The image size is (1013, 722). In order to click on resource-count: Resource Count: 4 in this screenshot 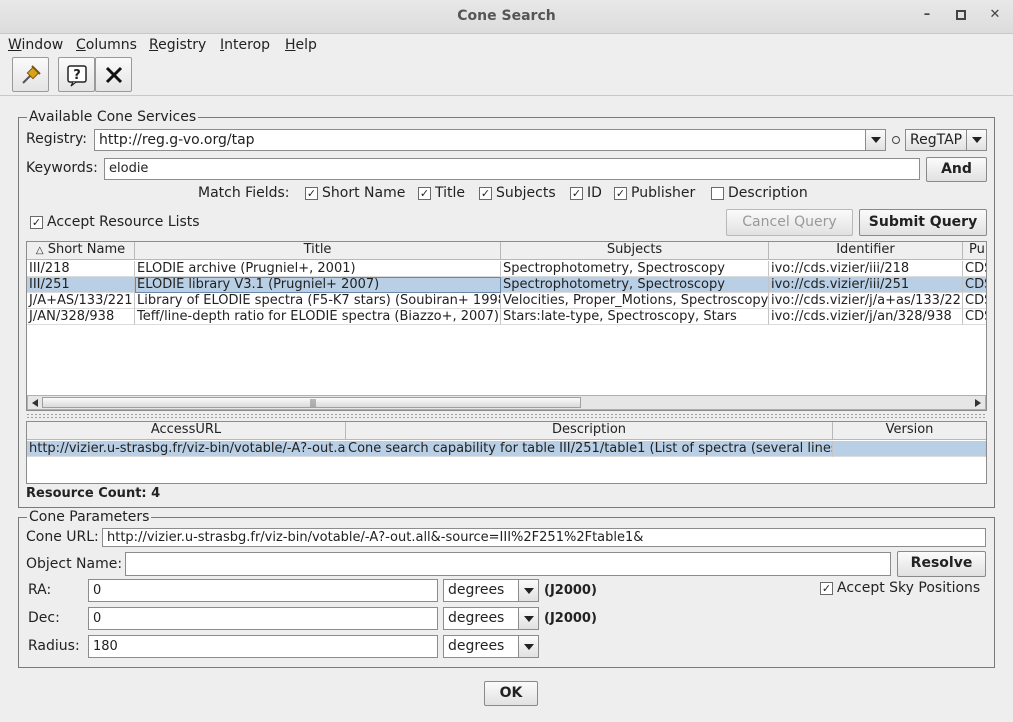, I will do `click(93, 493)`.